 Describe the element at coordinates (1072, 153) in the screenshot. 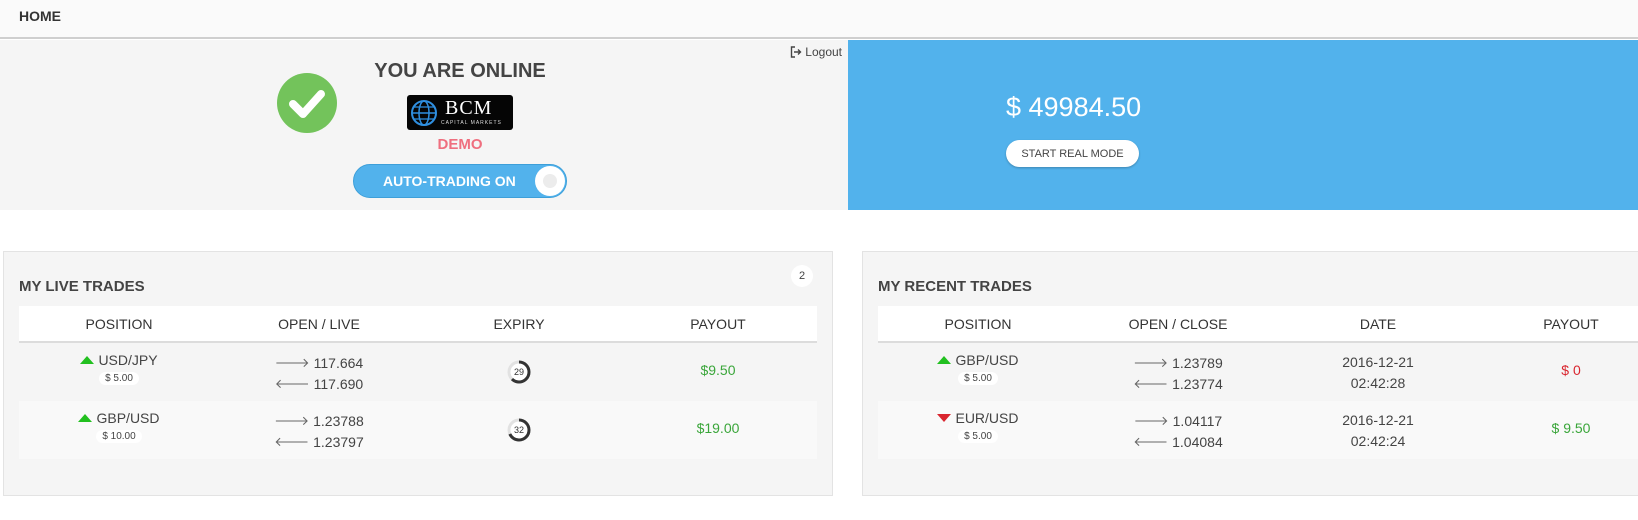

I see `start-real-mode-button: START REAL MODE` at that location.